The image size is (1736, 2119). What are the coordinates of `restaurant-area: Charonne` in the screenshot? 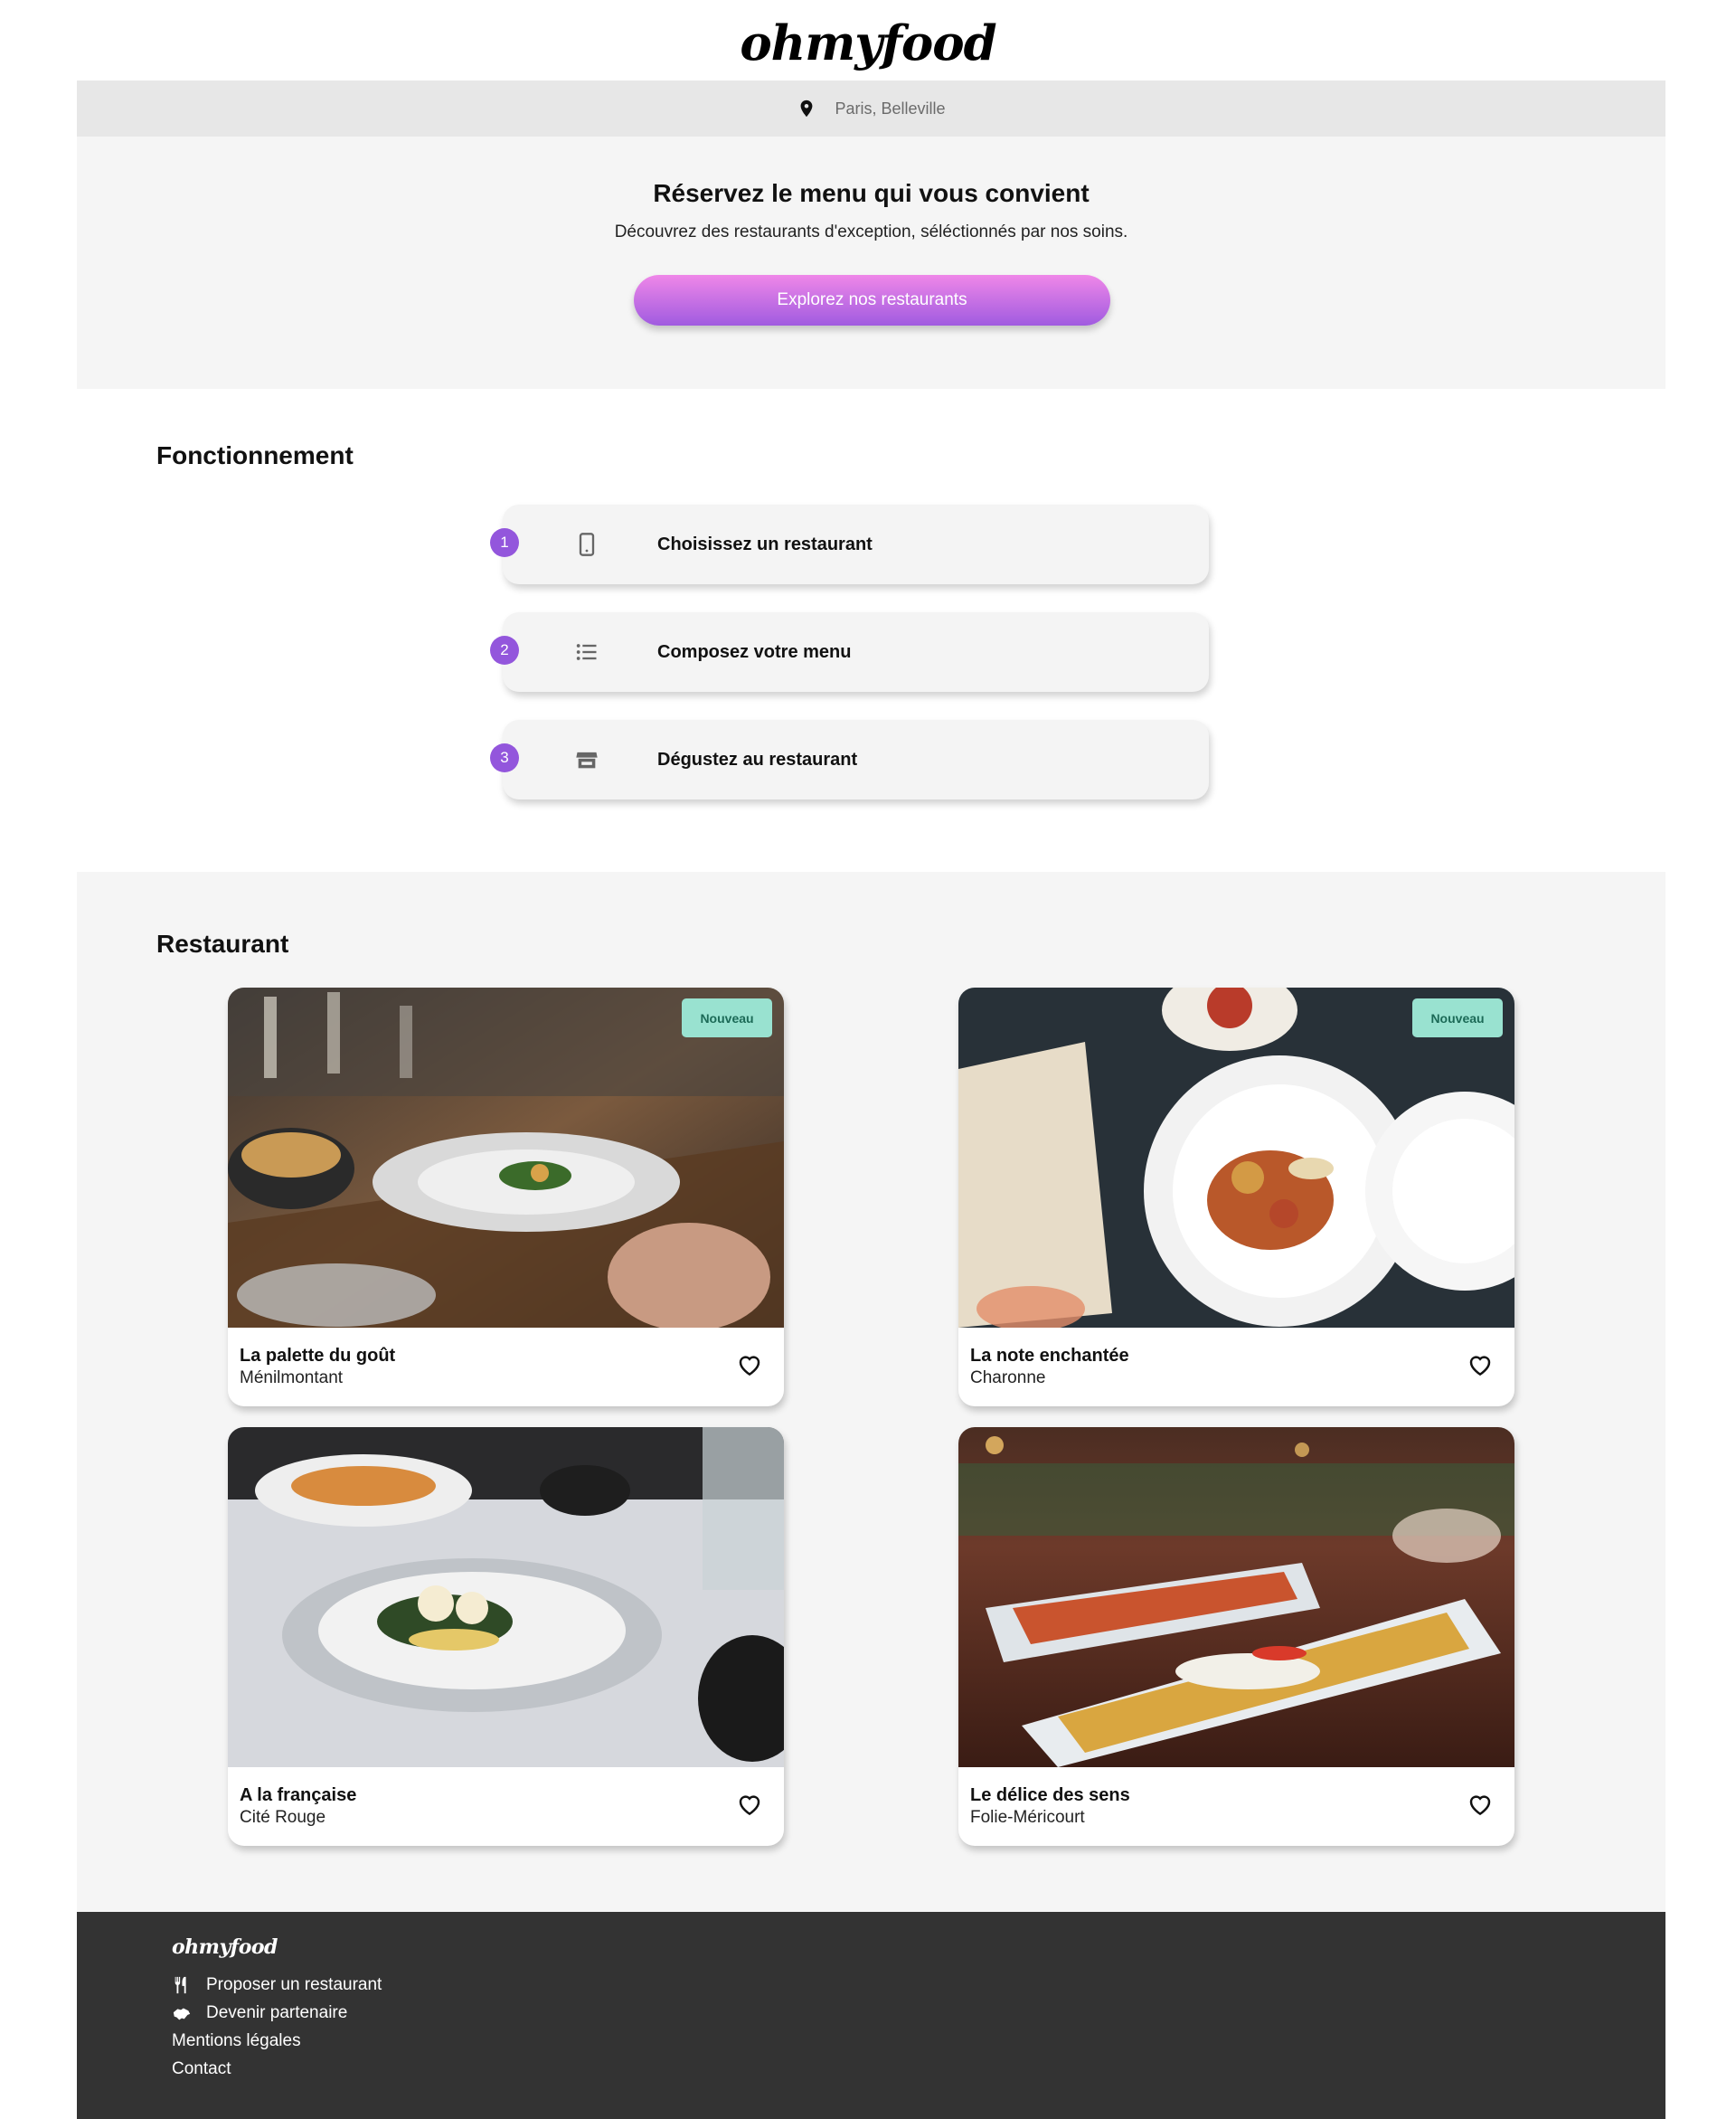 It's located at (1008, 1377).